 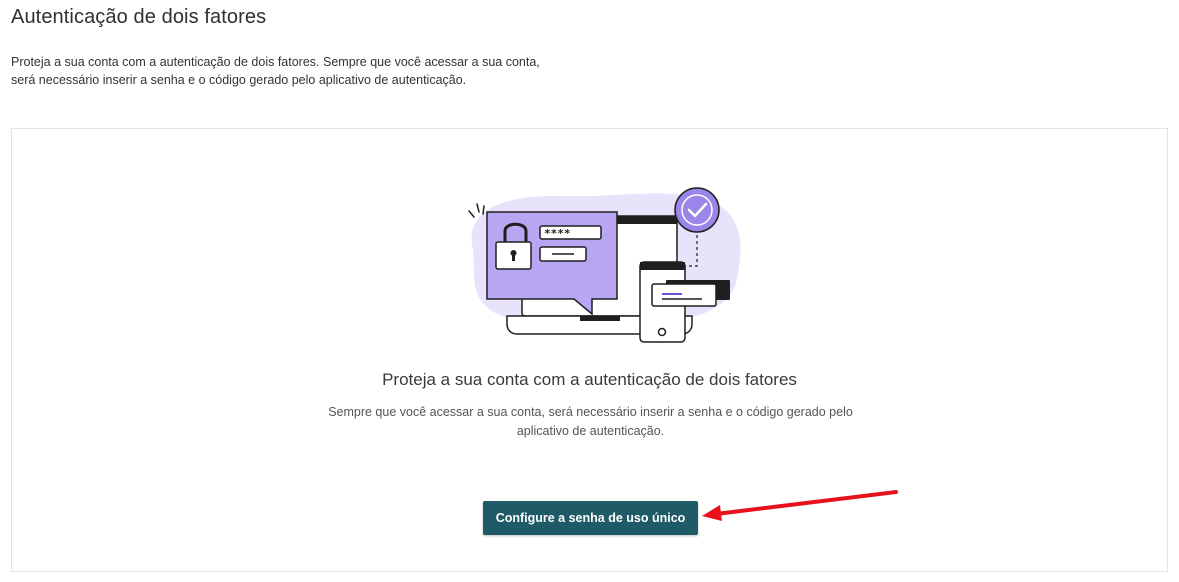 I want to click on configure-otp-button: Configure a senha de uso único, so click(x=590, y=518).